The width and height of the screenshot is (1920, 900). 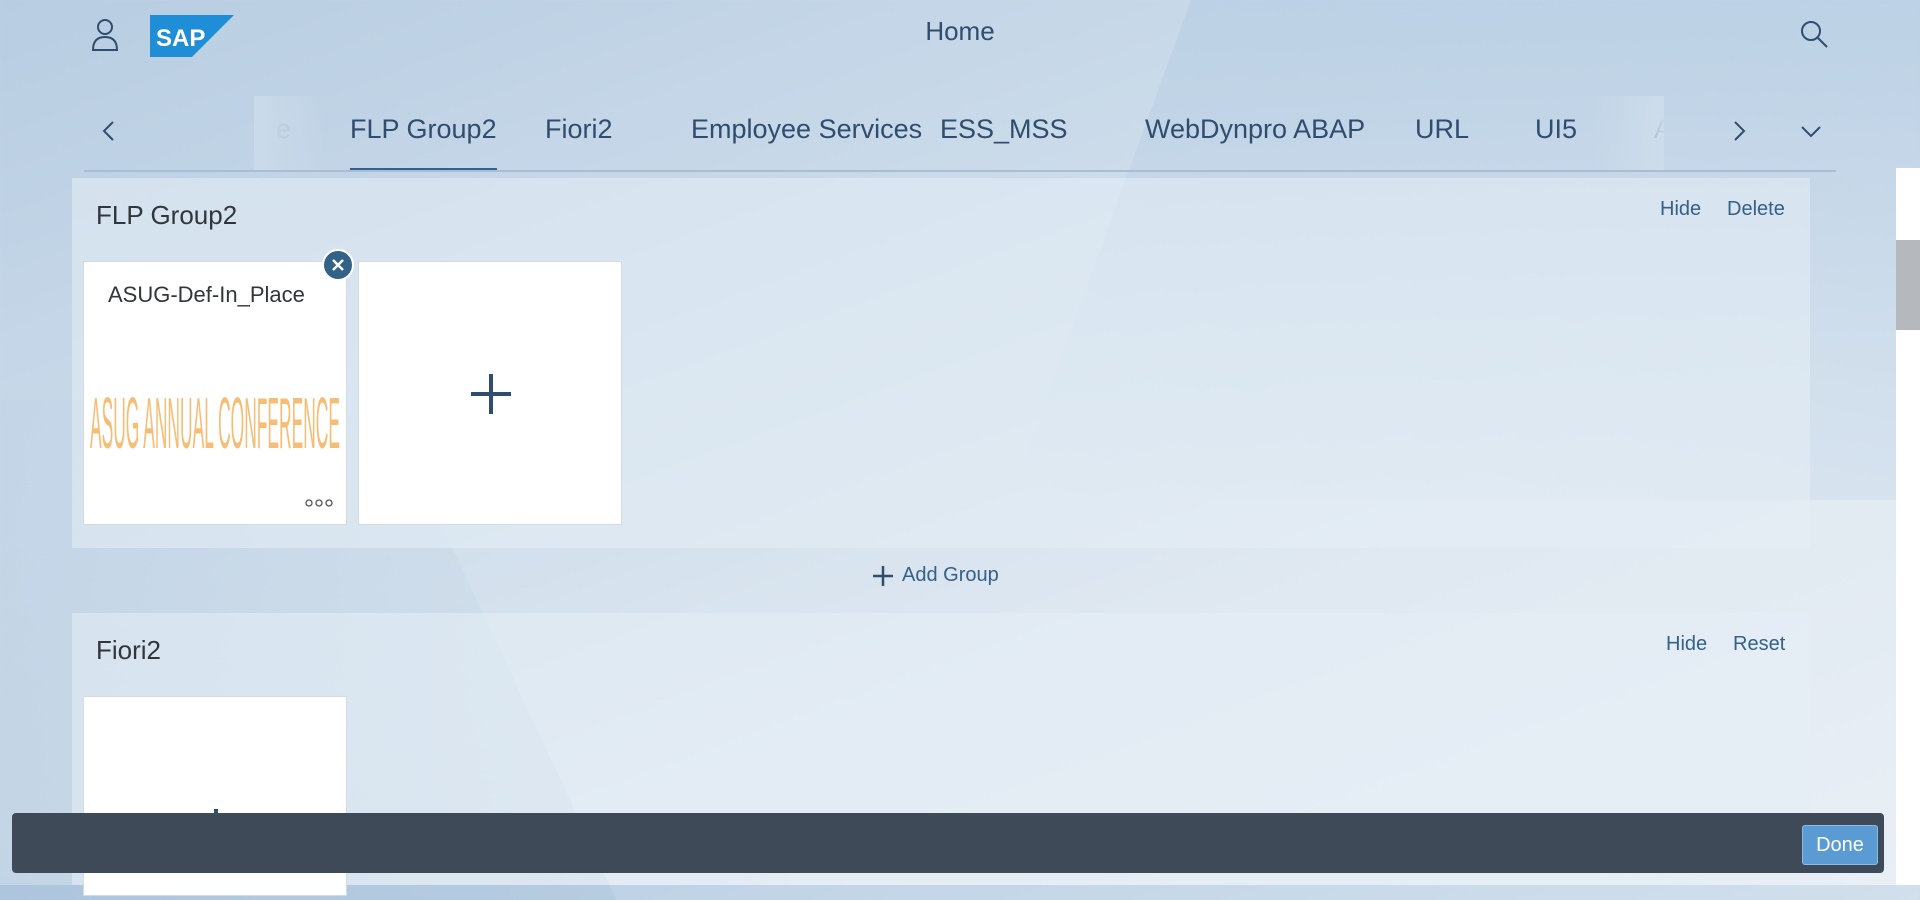 I want to click on chevron-down-icon, so click(x=1811, y=131).